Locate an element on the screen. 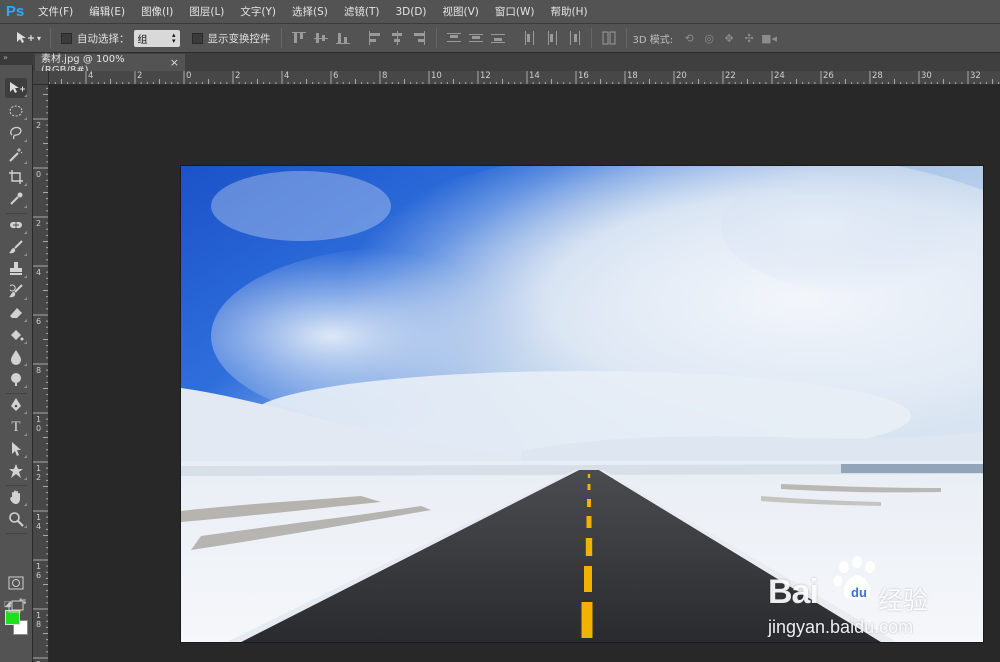  watermark-url: jingyan.baidu.com is located at coordinates (841, 627).